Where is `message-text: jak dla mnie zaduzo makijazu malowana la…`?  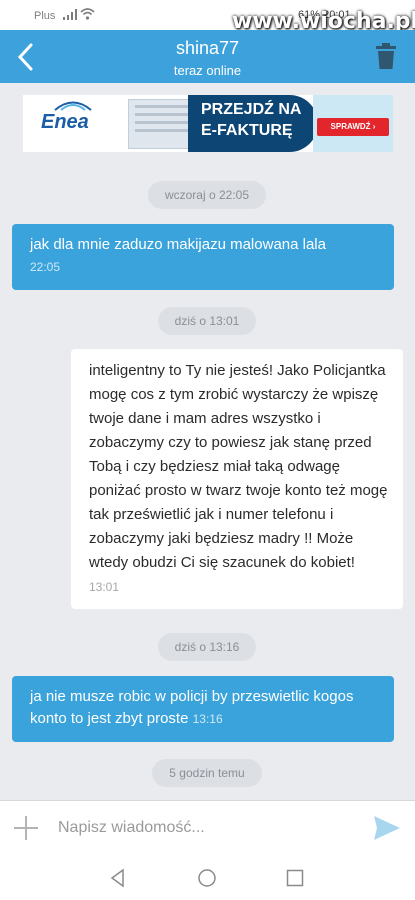
message-text: jak dla mnie zaduzo makijazu malowana la… is located at coordinates (178, 244).